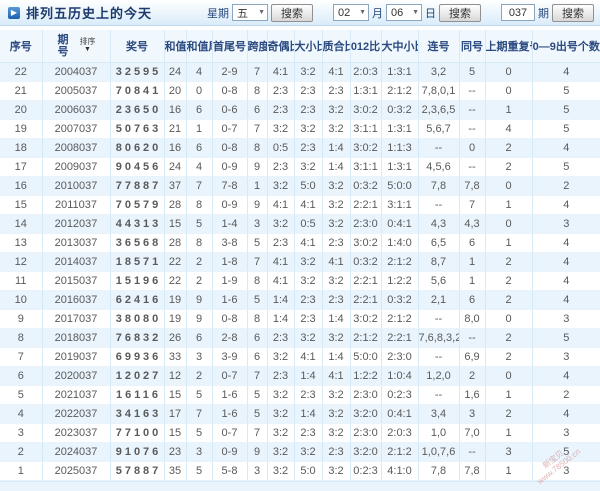  I want to click on cell: 7, so click(257, 376).